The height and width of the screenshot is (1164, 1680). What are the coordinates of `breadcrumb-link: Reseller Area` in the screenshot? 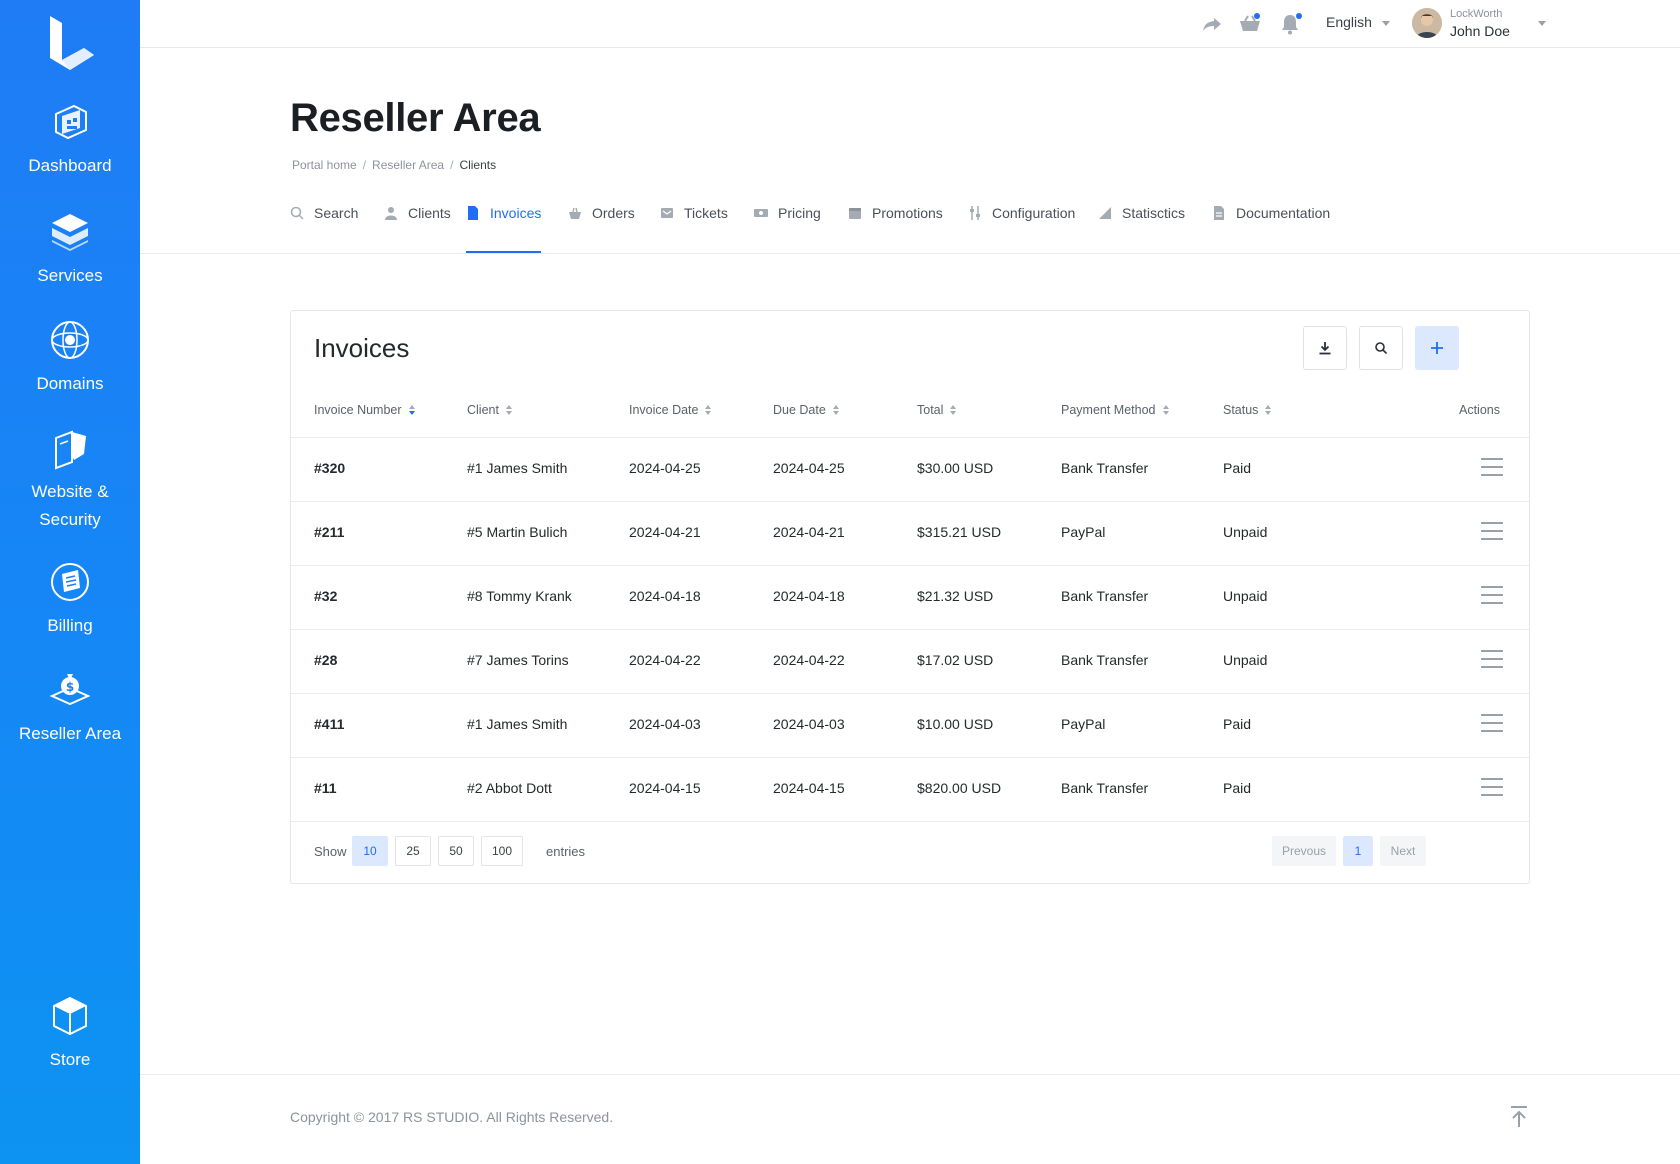 It's located at (408, 165).